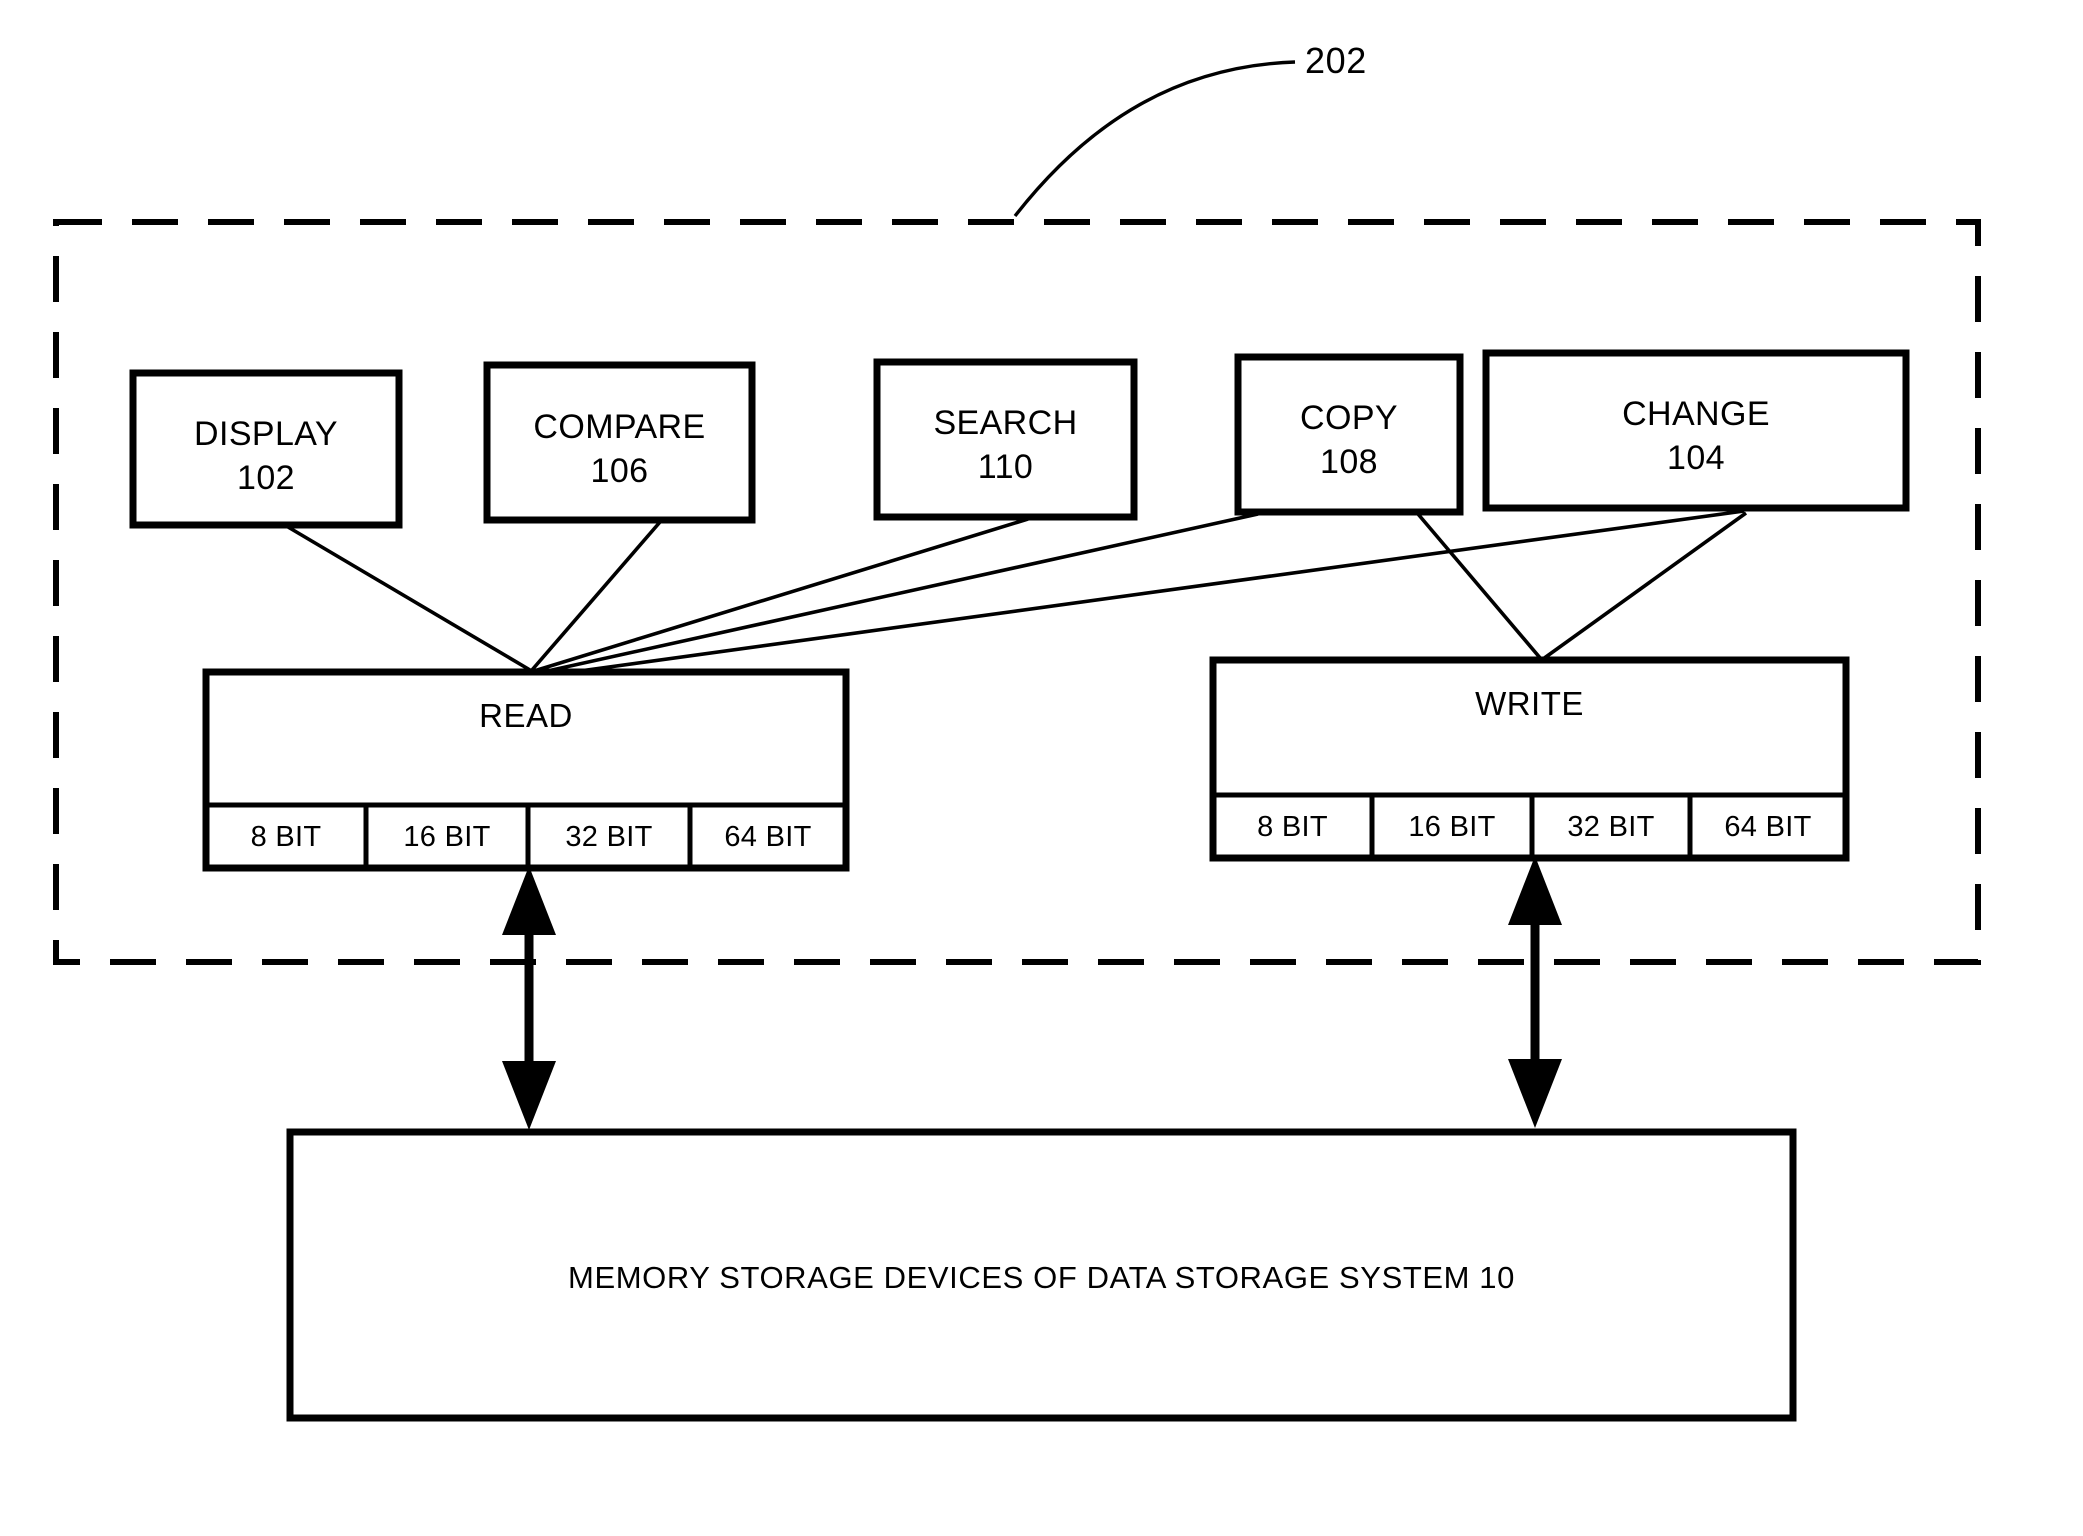  I want to click on connector-search-to-read, so click(781, 595).